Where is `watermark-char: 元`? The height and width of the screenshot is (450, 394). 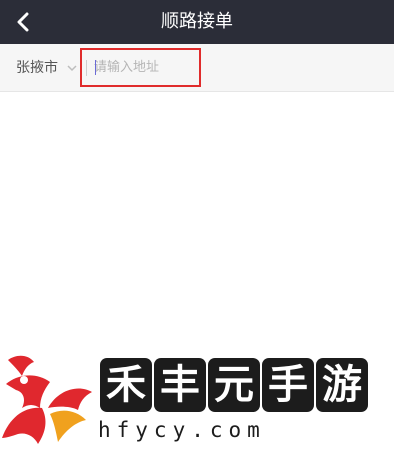
watermark-char: 元 is located at coordinates (234, 385).